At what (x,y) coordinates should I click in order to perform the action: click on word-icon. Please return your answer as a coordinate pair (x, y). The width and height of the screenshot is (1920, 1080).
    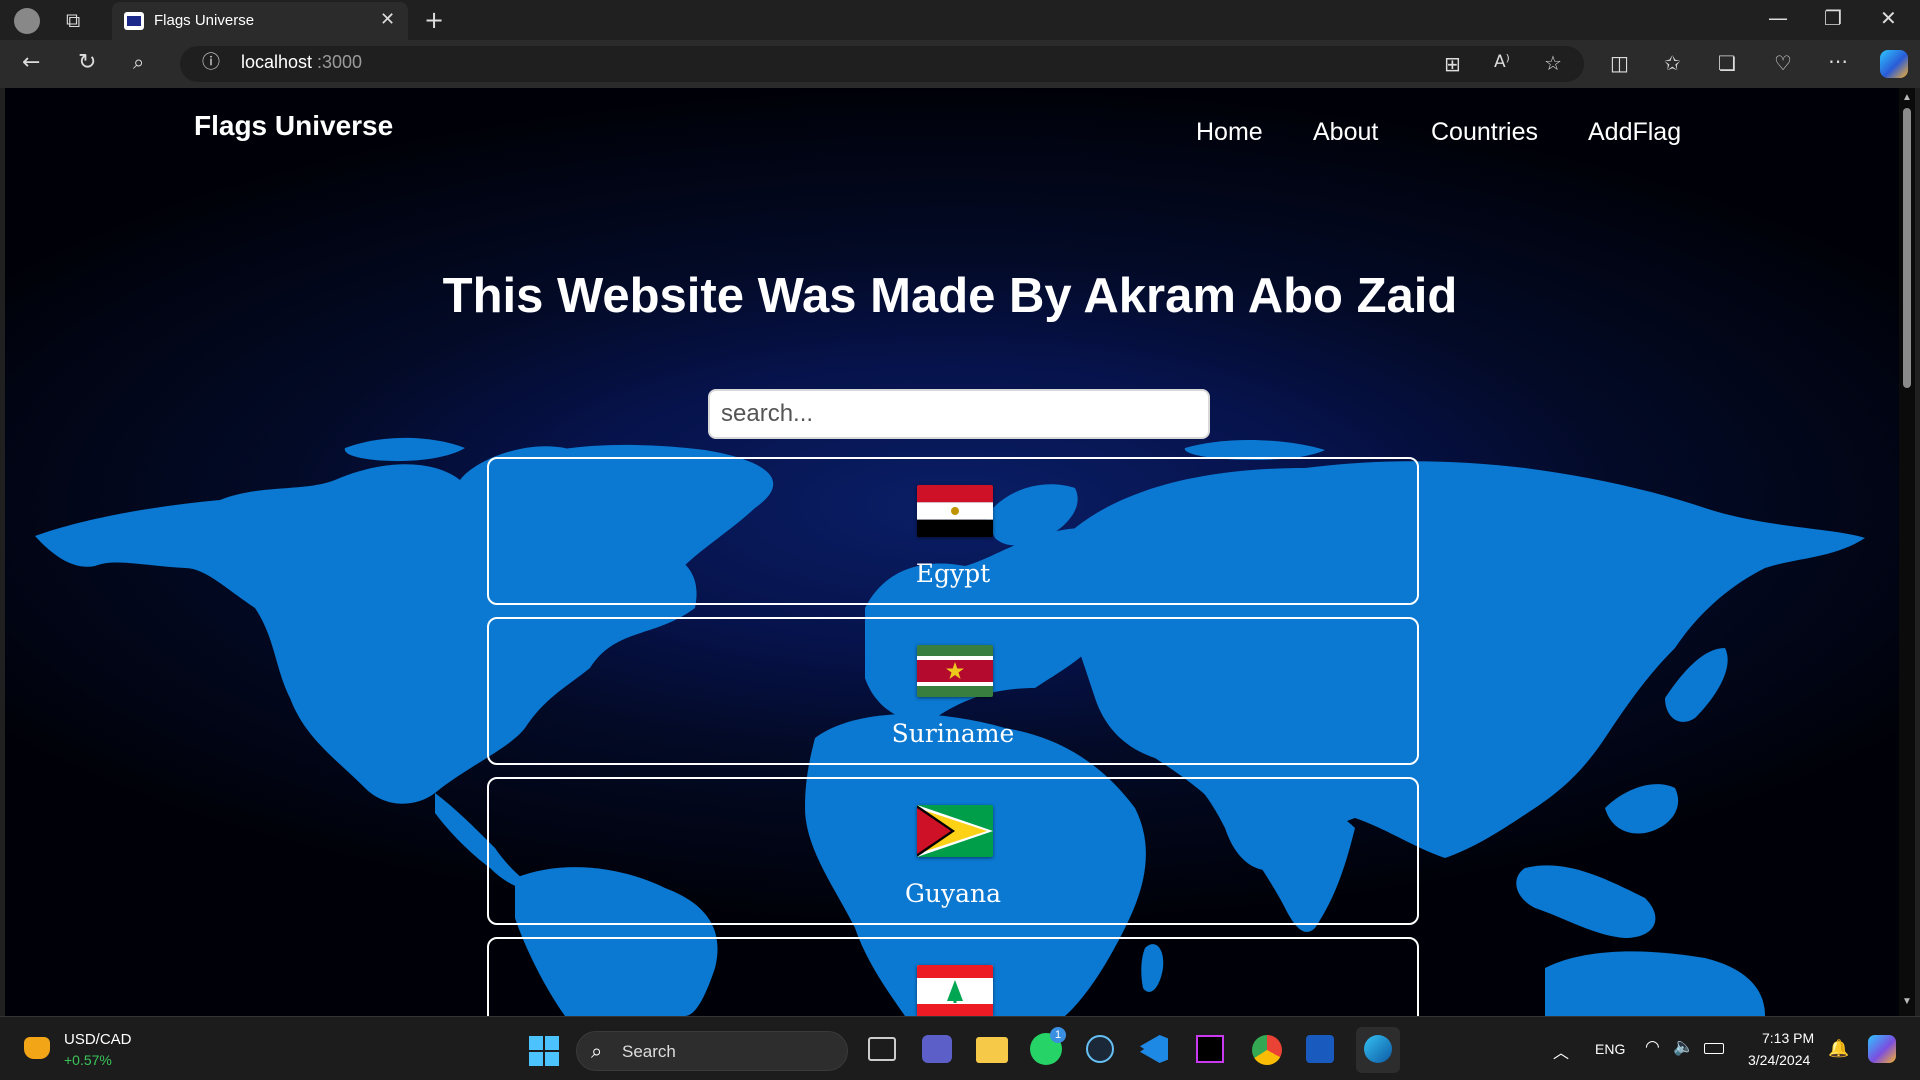
    Looking at the image, I should click on (1320, 1049).